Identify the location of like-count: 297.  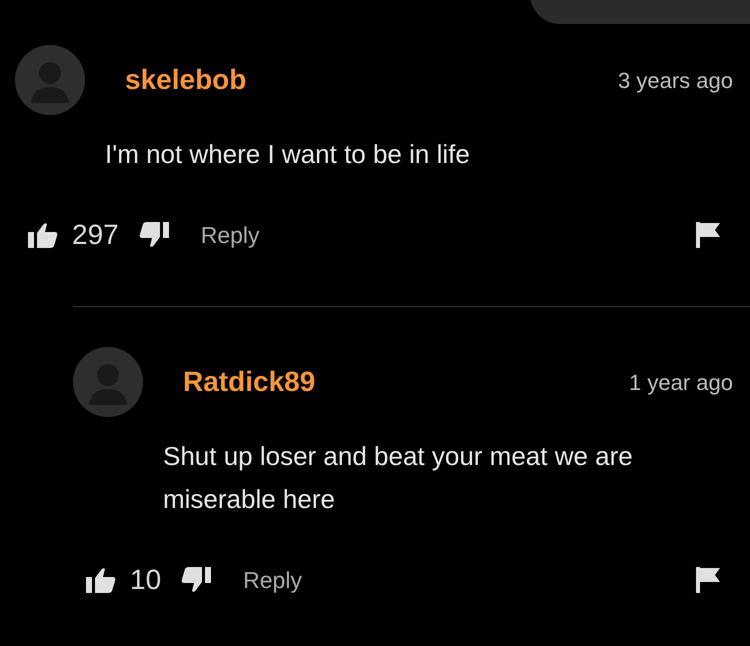
(95, 235).